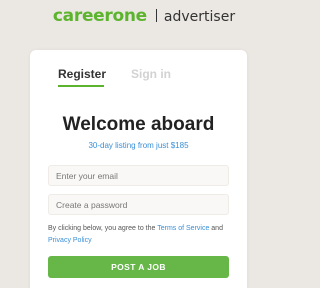 The height and width of the screenshot is (288, 320). Describe the element at coordinates (138, 145) in the screenshot. I see `pricing-subtitle: 30-day listing from just $185` at that location.